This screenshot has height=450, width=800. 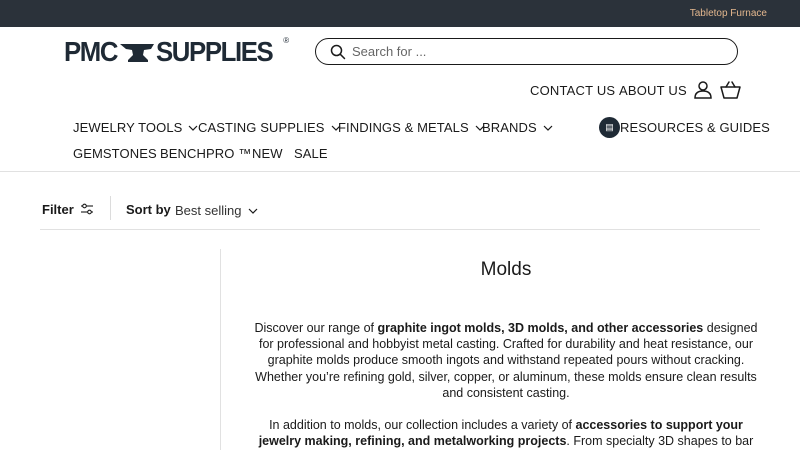 What do you see at coordinates (58, 209) in the screenshot?
I see `filter-button: Filter` at bounding box center [58, 209].